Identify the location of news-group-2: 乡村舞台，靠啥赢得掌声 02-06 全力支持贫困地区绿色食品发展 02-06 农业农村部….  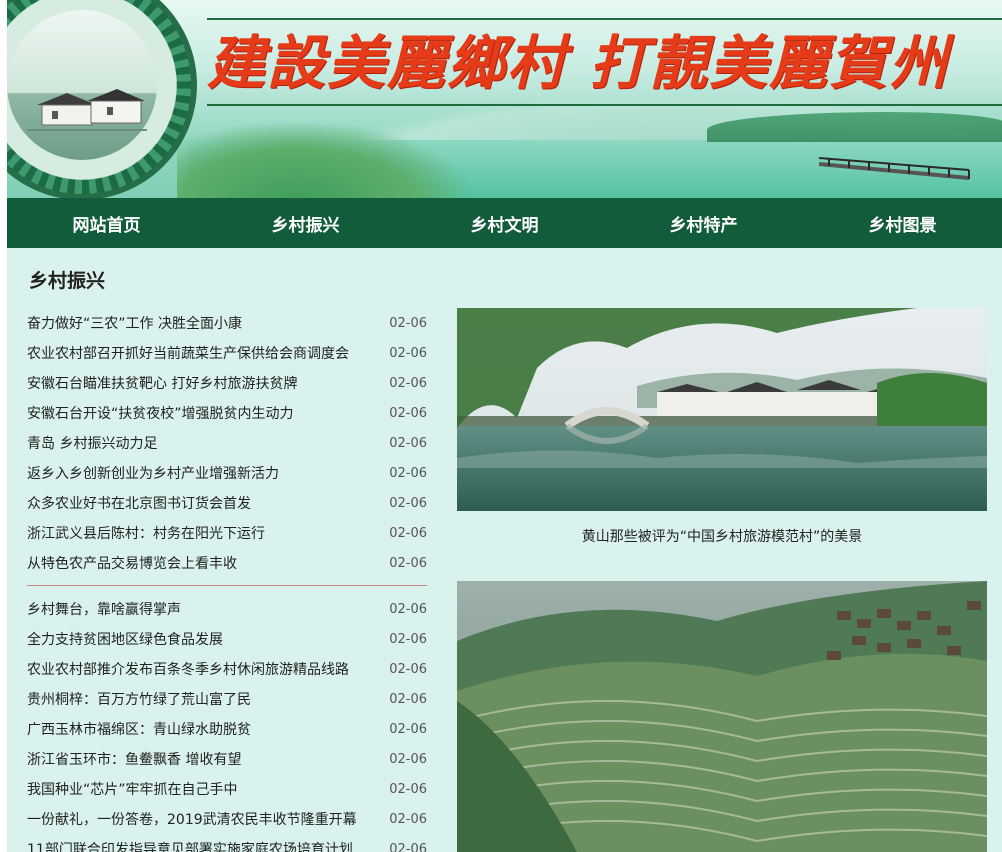
(227, 723).